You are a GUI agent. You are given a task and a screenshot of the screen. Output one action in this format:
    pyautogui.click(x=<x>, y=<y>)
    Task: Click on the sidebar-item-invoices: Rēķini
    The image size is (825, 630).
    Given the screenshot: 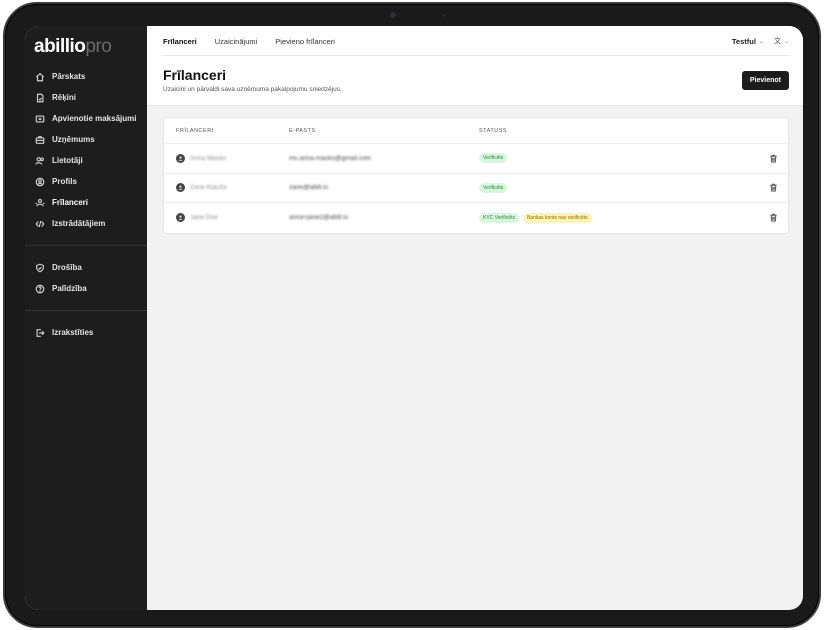 What is the action you would take?
    pyautogui.click(x=86, y=97)
    